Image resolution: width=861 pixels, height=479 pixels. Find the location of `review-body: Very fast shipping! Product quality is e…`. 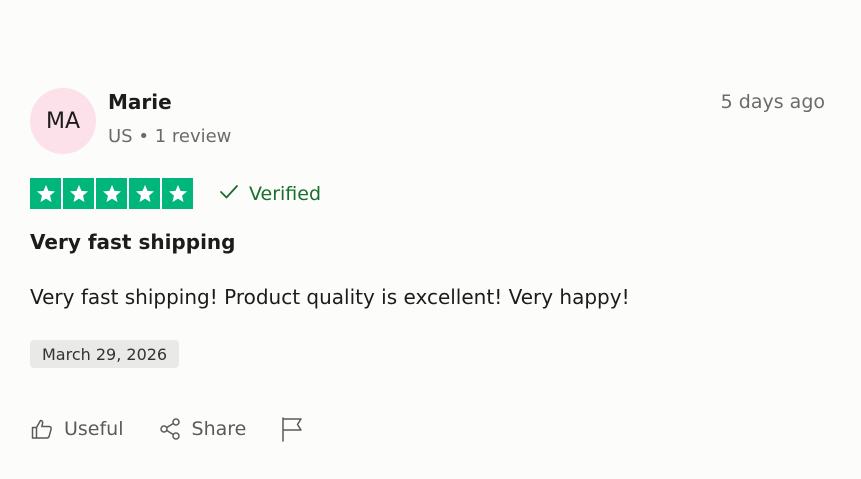

review-body: Very fast shipping! Product quality is e… is located at coordinates (330, 297).